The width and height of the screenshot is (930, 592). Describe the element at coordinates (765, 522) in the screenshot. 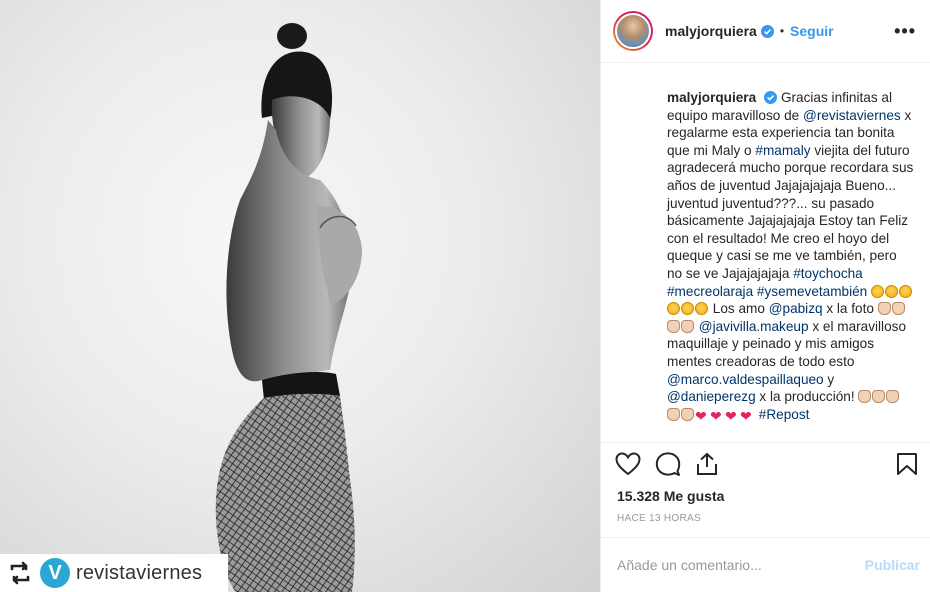

I see `post-timestamp: HACE 13 HORAS` at that location.